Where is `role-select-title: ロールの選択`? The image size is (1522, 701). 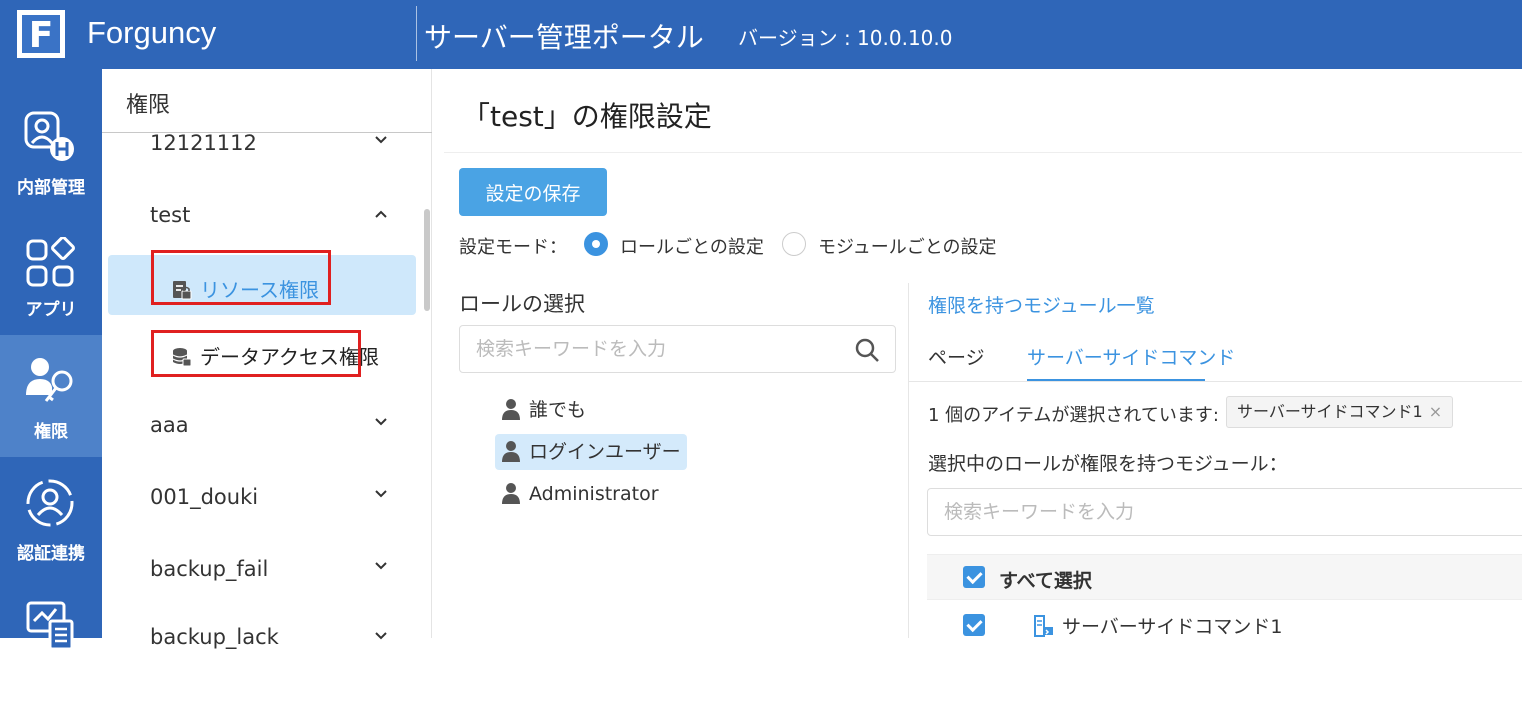
role-select-title: ロールの選択 is located at coordinates (522, 304).